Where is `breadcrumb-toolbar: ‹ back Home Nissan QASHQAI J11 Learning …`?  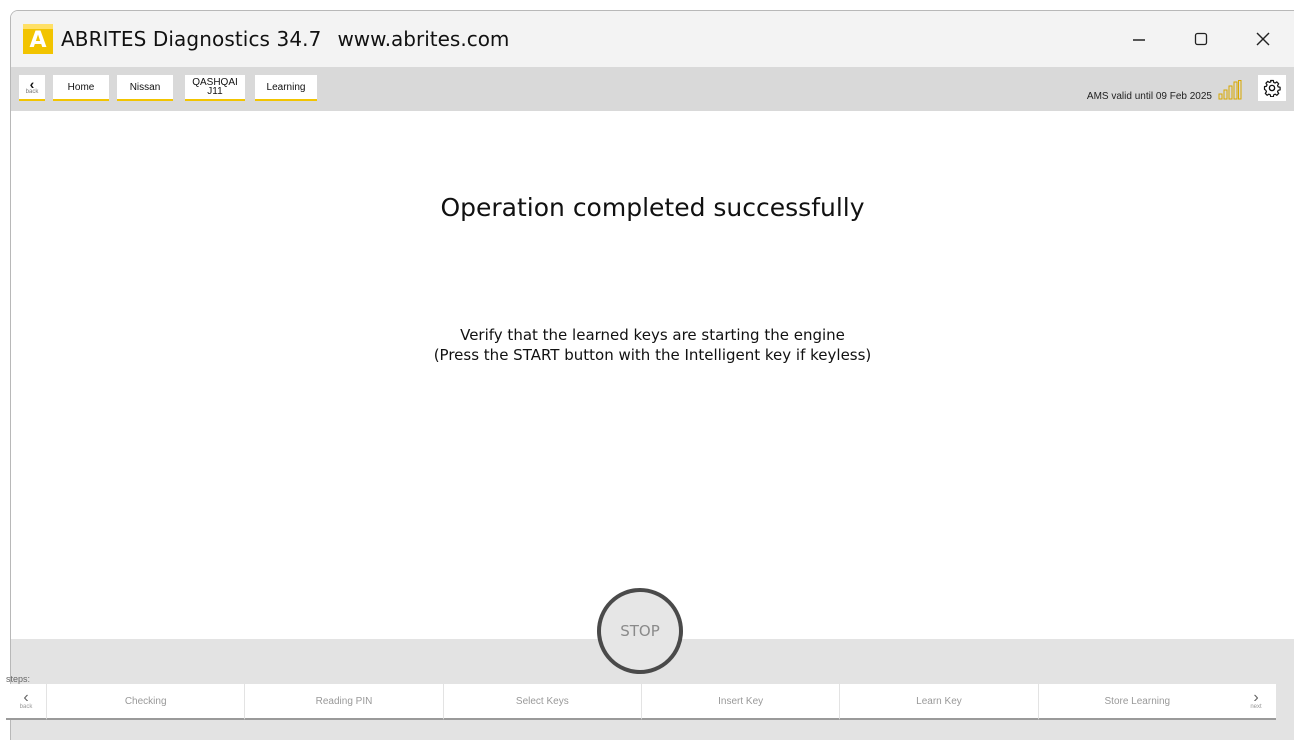 breadcrumb-toolbar: ‹ back Home Nissan QASHQAI J11 Learning … is located at coordinates (652, 89).